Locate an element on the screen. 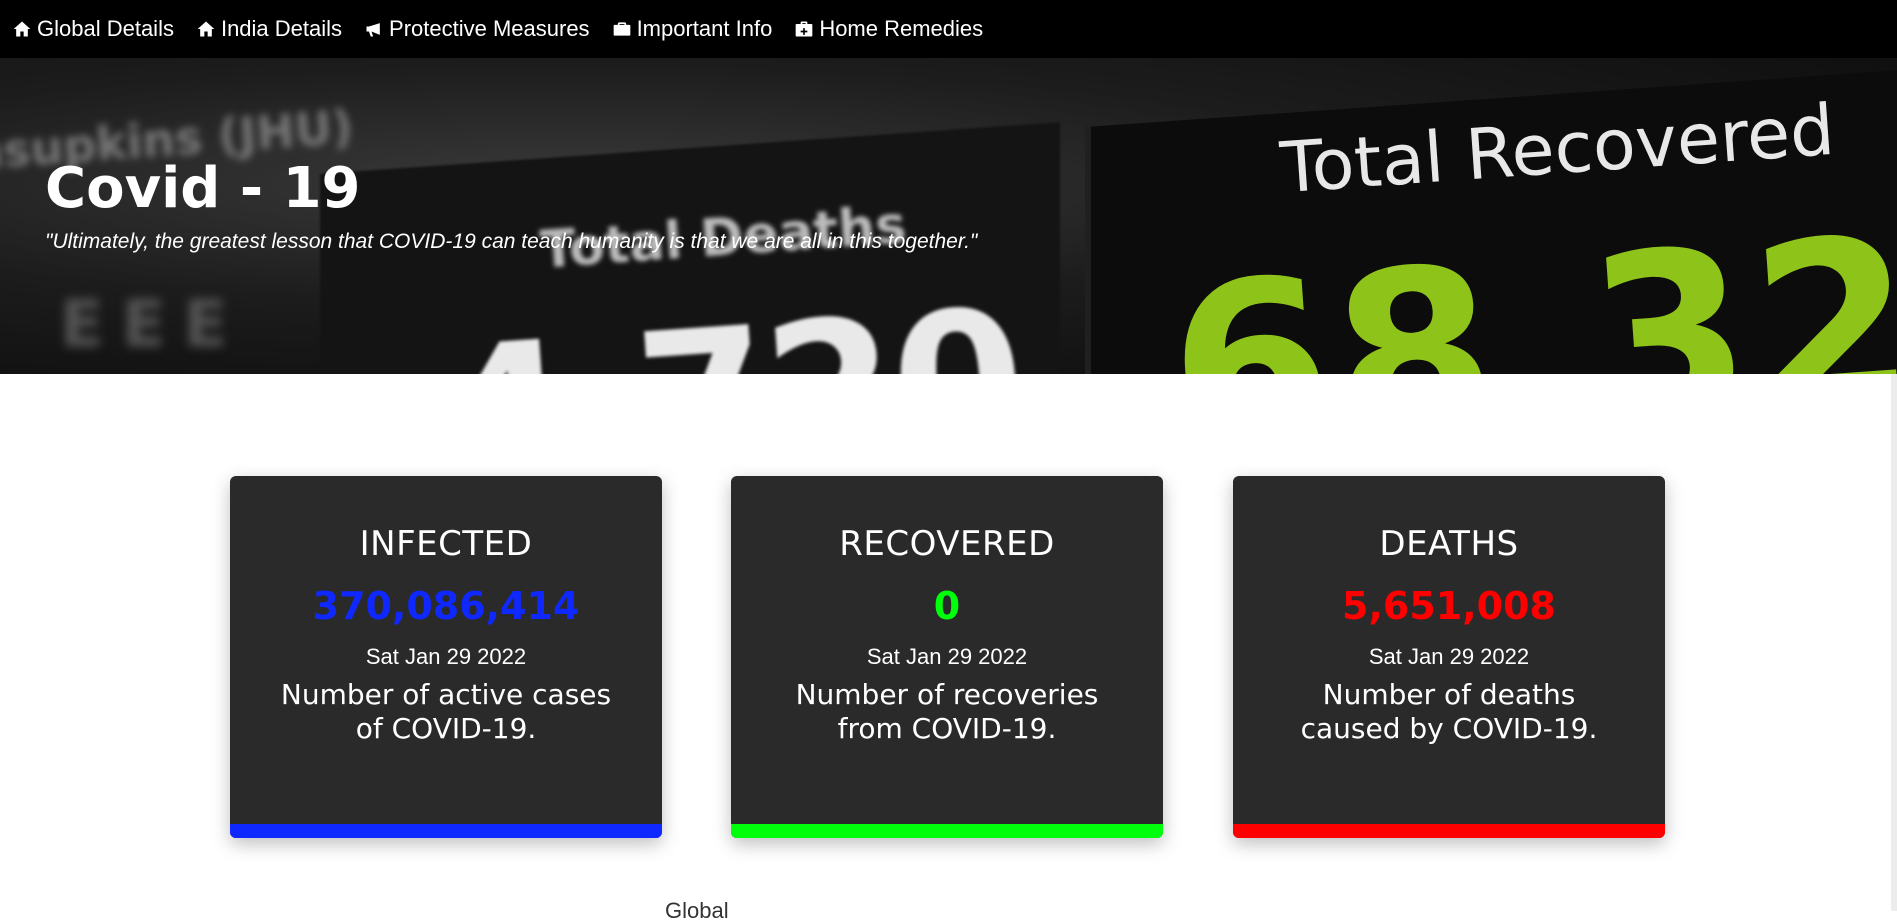  nav-india-details: India Details is located at coordinates (269, 29).